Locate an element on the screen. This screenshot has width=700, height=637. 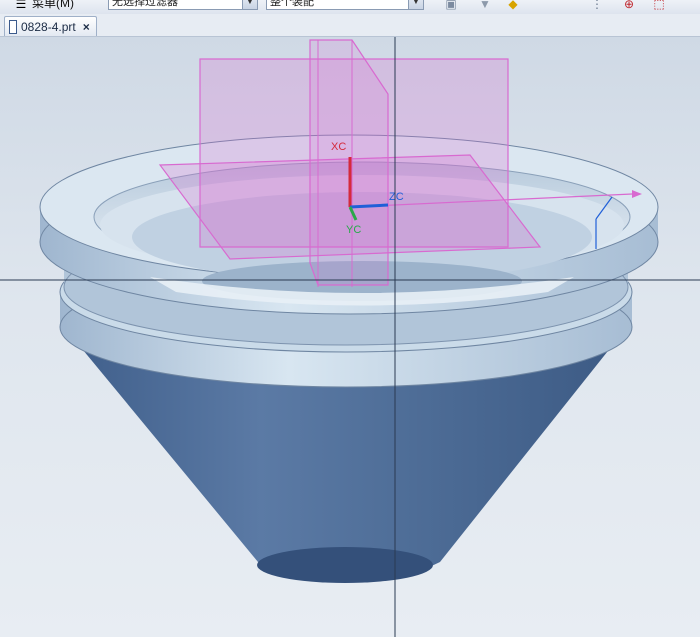
top-toolbar: ☰ 菜单(M) 无选择过滤器 ▼ 整个装配 ▼ ▣ ▼ ◆ ⋮ ⊕ ⬚ is located at coordinates (350, 7).